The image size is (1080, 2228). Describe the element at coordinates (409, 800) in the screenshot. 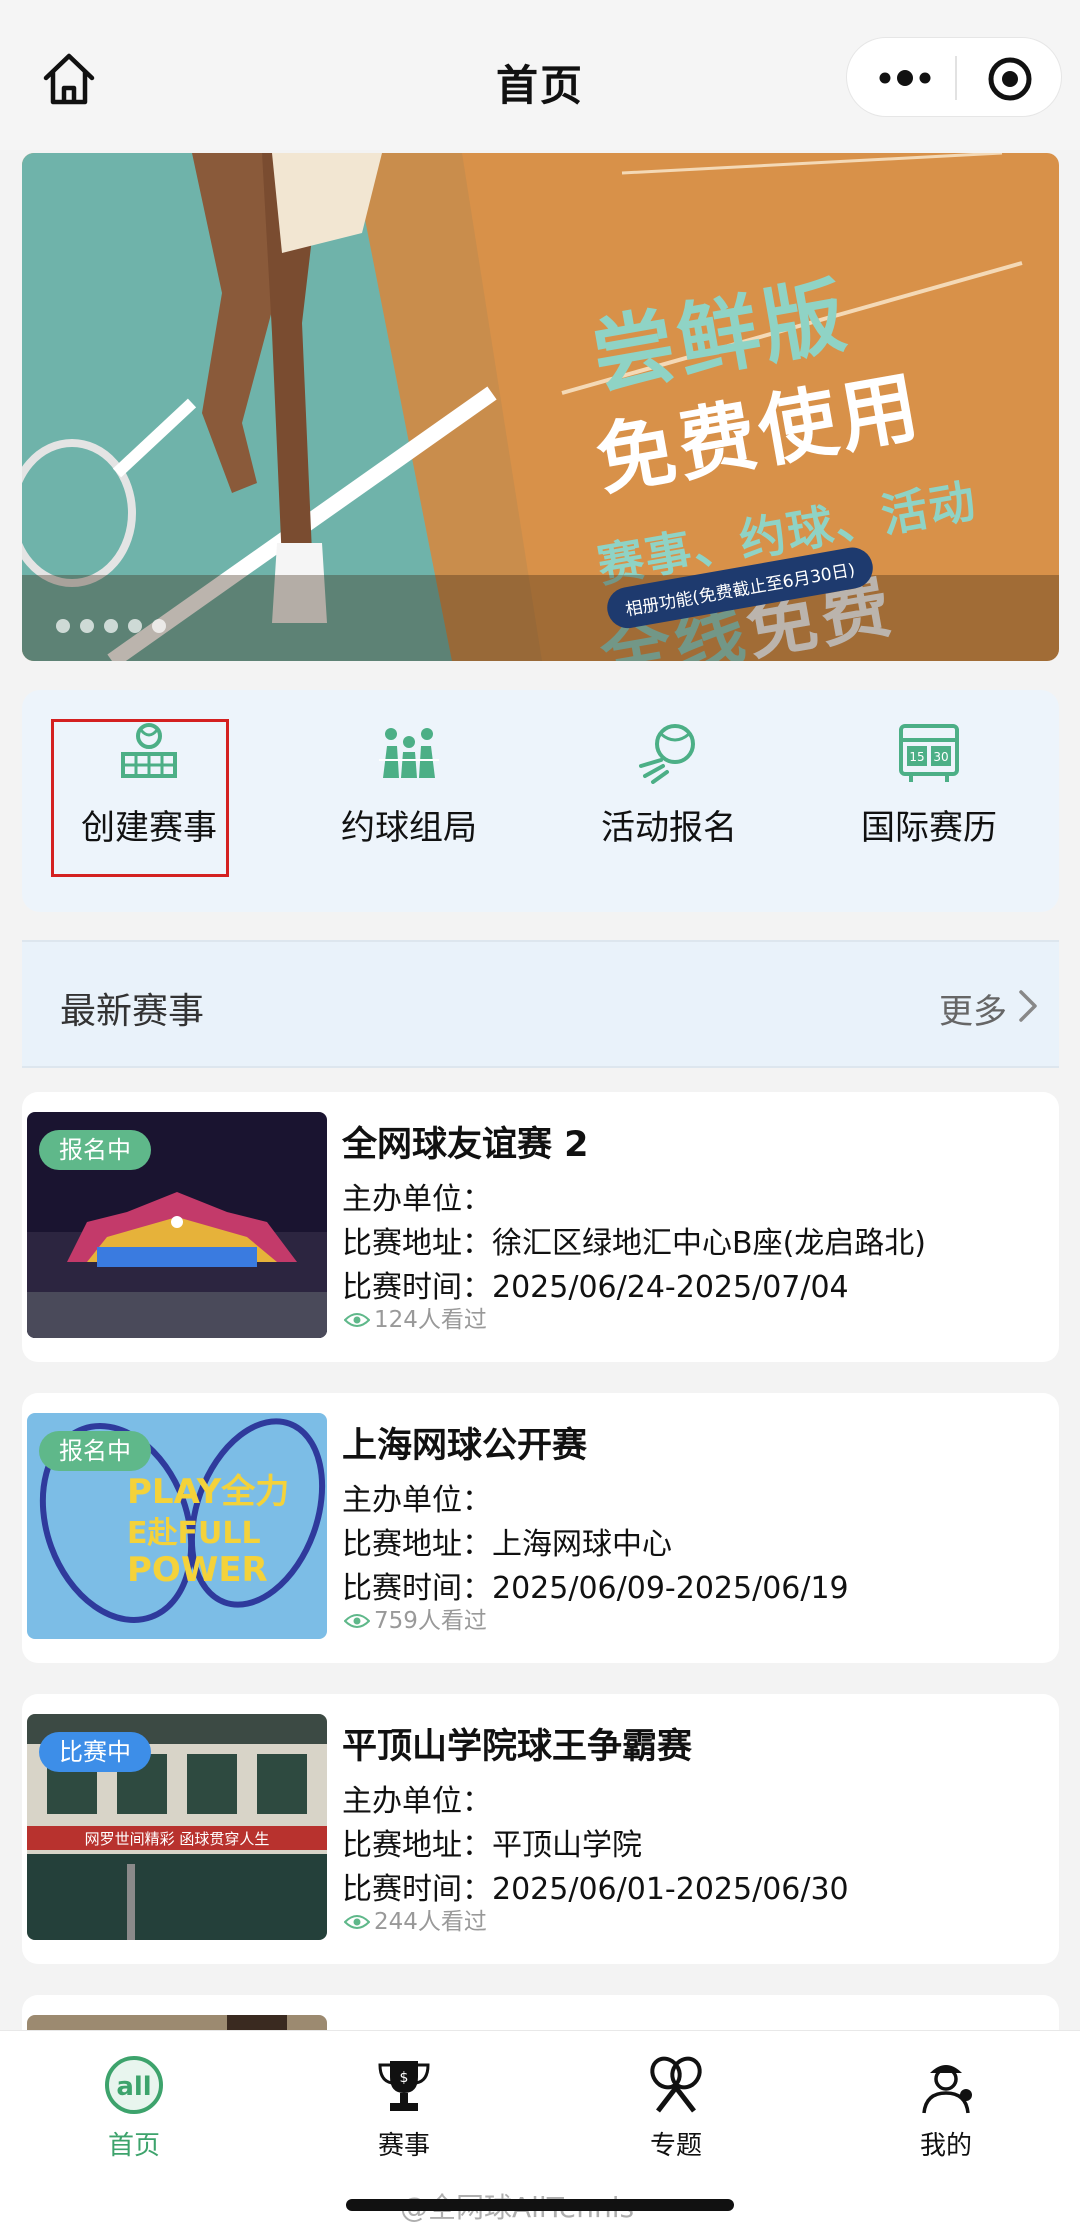

I see `quicknav-group-match: 约球组局` at that location.